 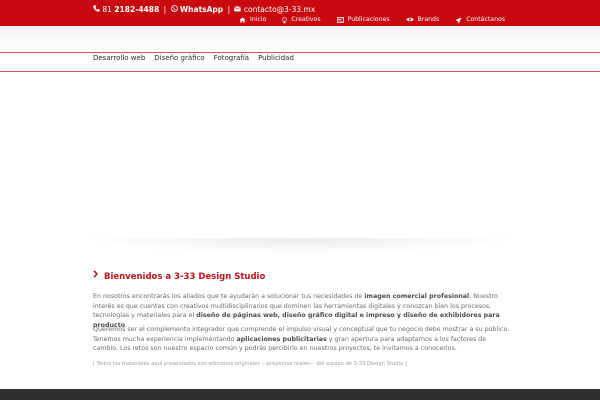 I want to click on welcome-heading: Bienvenidos a 3-33 Design Studio, so click(x=179, y=276).